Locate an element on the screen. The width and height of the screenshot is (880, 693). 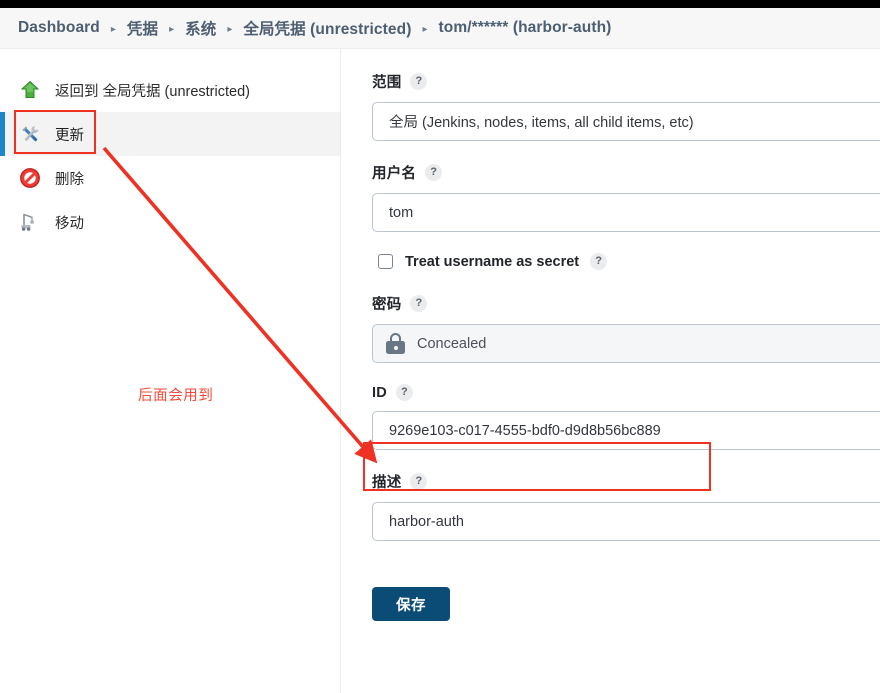
username-value: tom is located at coordinates (401, 212).